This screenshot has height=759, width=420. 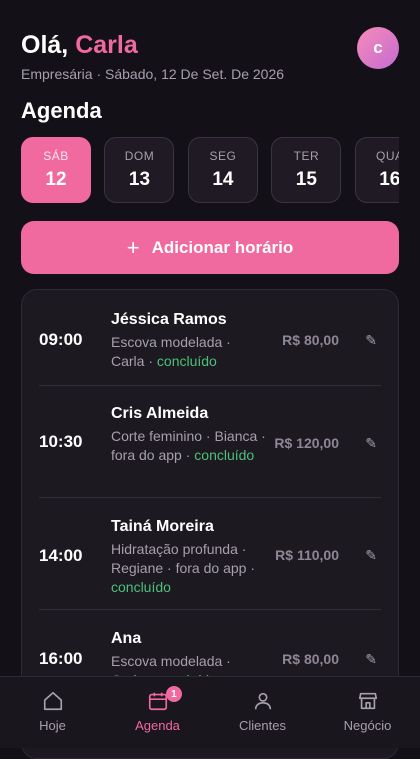 What do you see at coordinates (139, 156) in the screenshot?
I see `day-weekday: DOM` at bounding box center [139, 156].